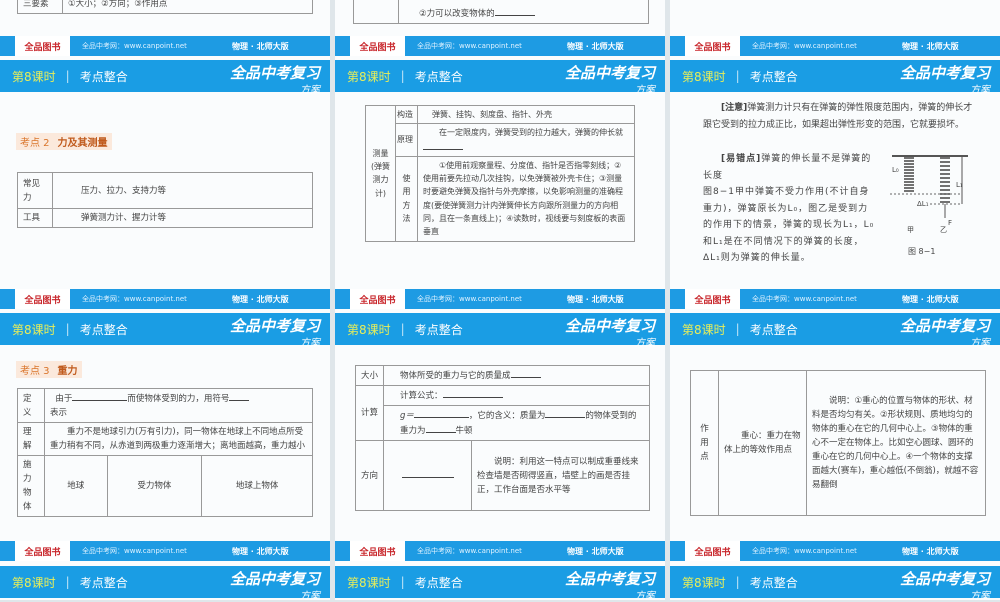 Image resolution: width=1000 pixels, height=602 pixels. Describe the element at coordinates (923, 204) in the screenshot. I see `figure-label: ΔL₁` at that location.